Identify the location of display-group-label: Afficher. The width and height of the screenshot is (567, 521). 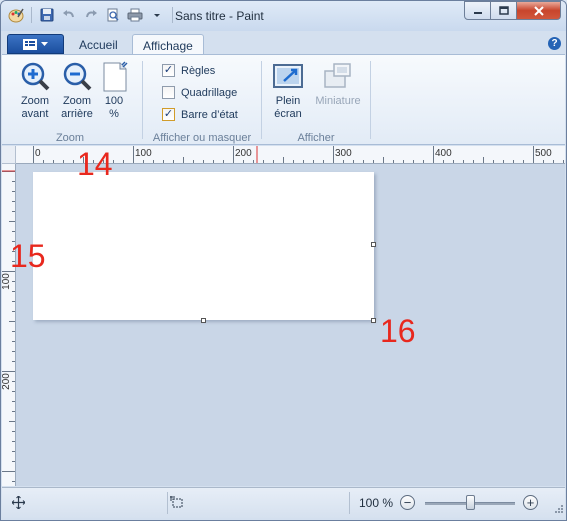
(316, 138).